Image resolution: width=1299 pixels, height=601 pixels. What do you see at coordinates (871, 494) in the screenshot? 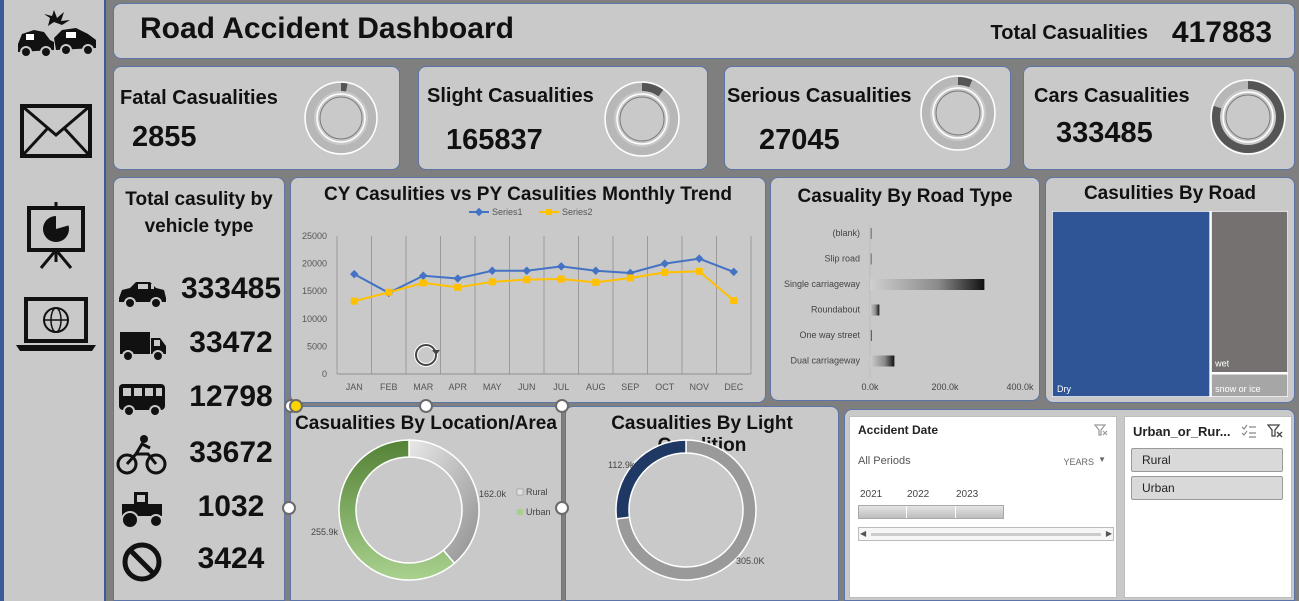
I see `year-label: 2021` at bounding box center [871, 494].